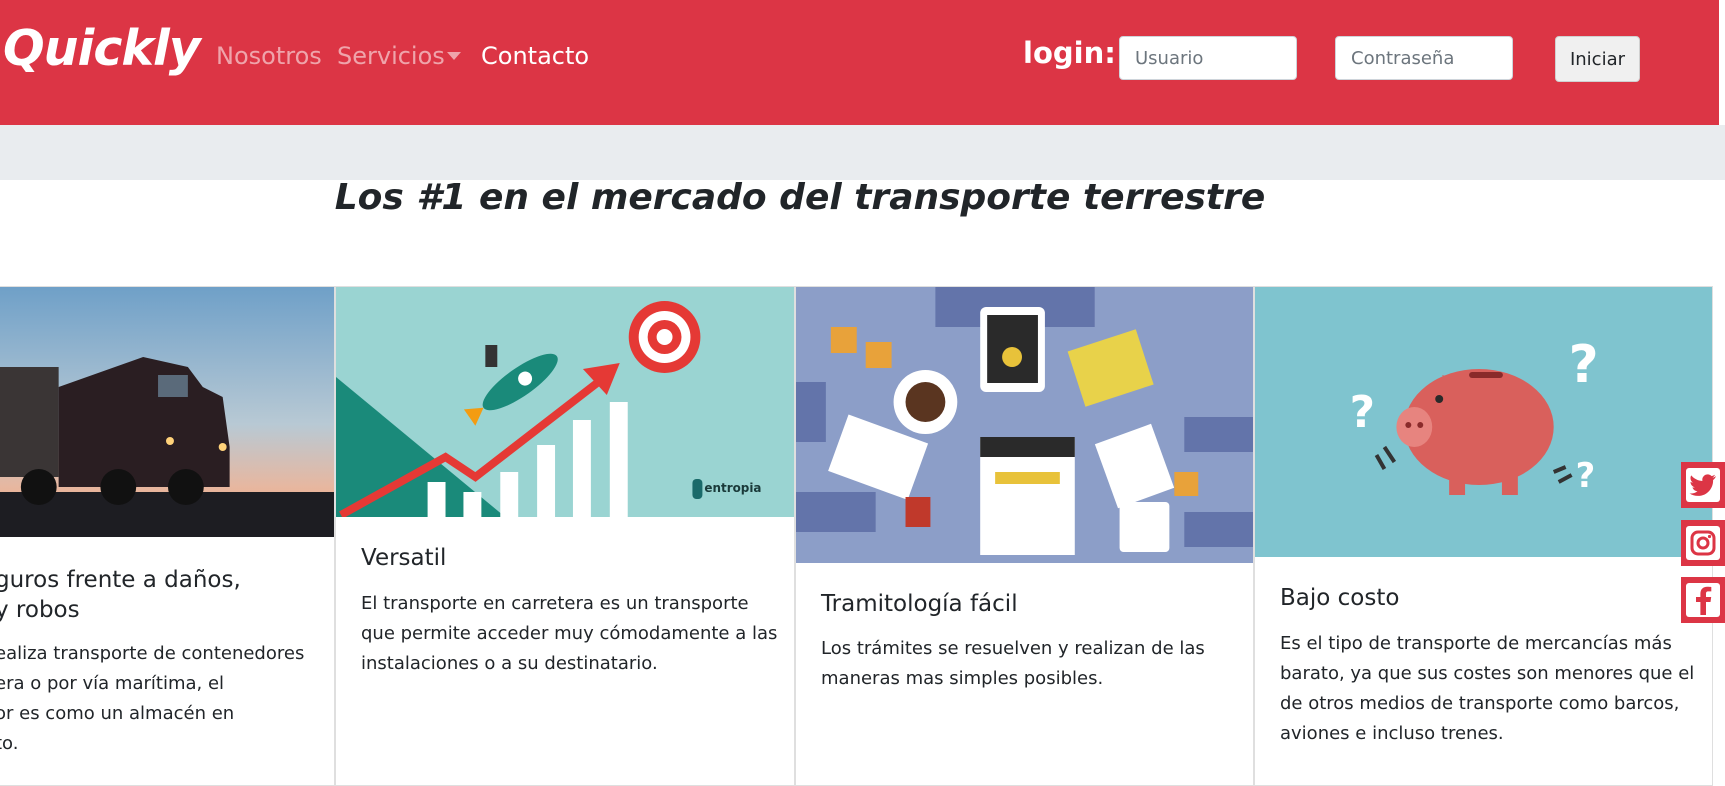 This screenshot has height=786, width=1725. Describe the element at coordinates (269, 56) in the screenshot. I see `nav-link-nosotros: Nosotros` at that location.